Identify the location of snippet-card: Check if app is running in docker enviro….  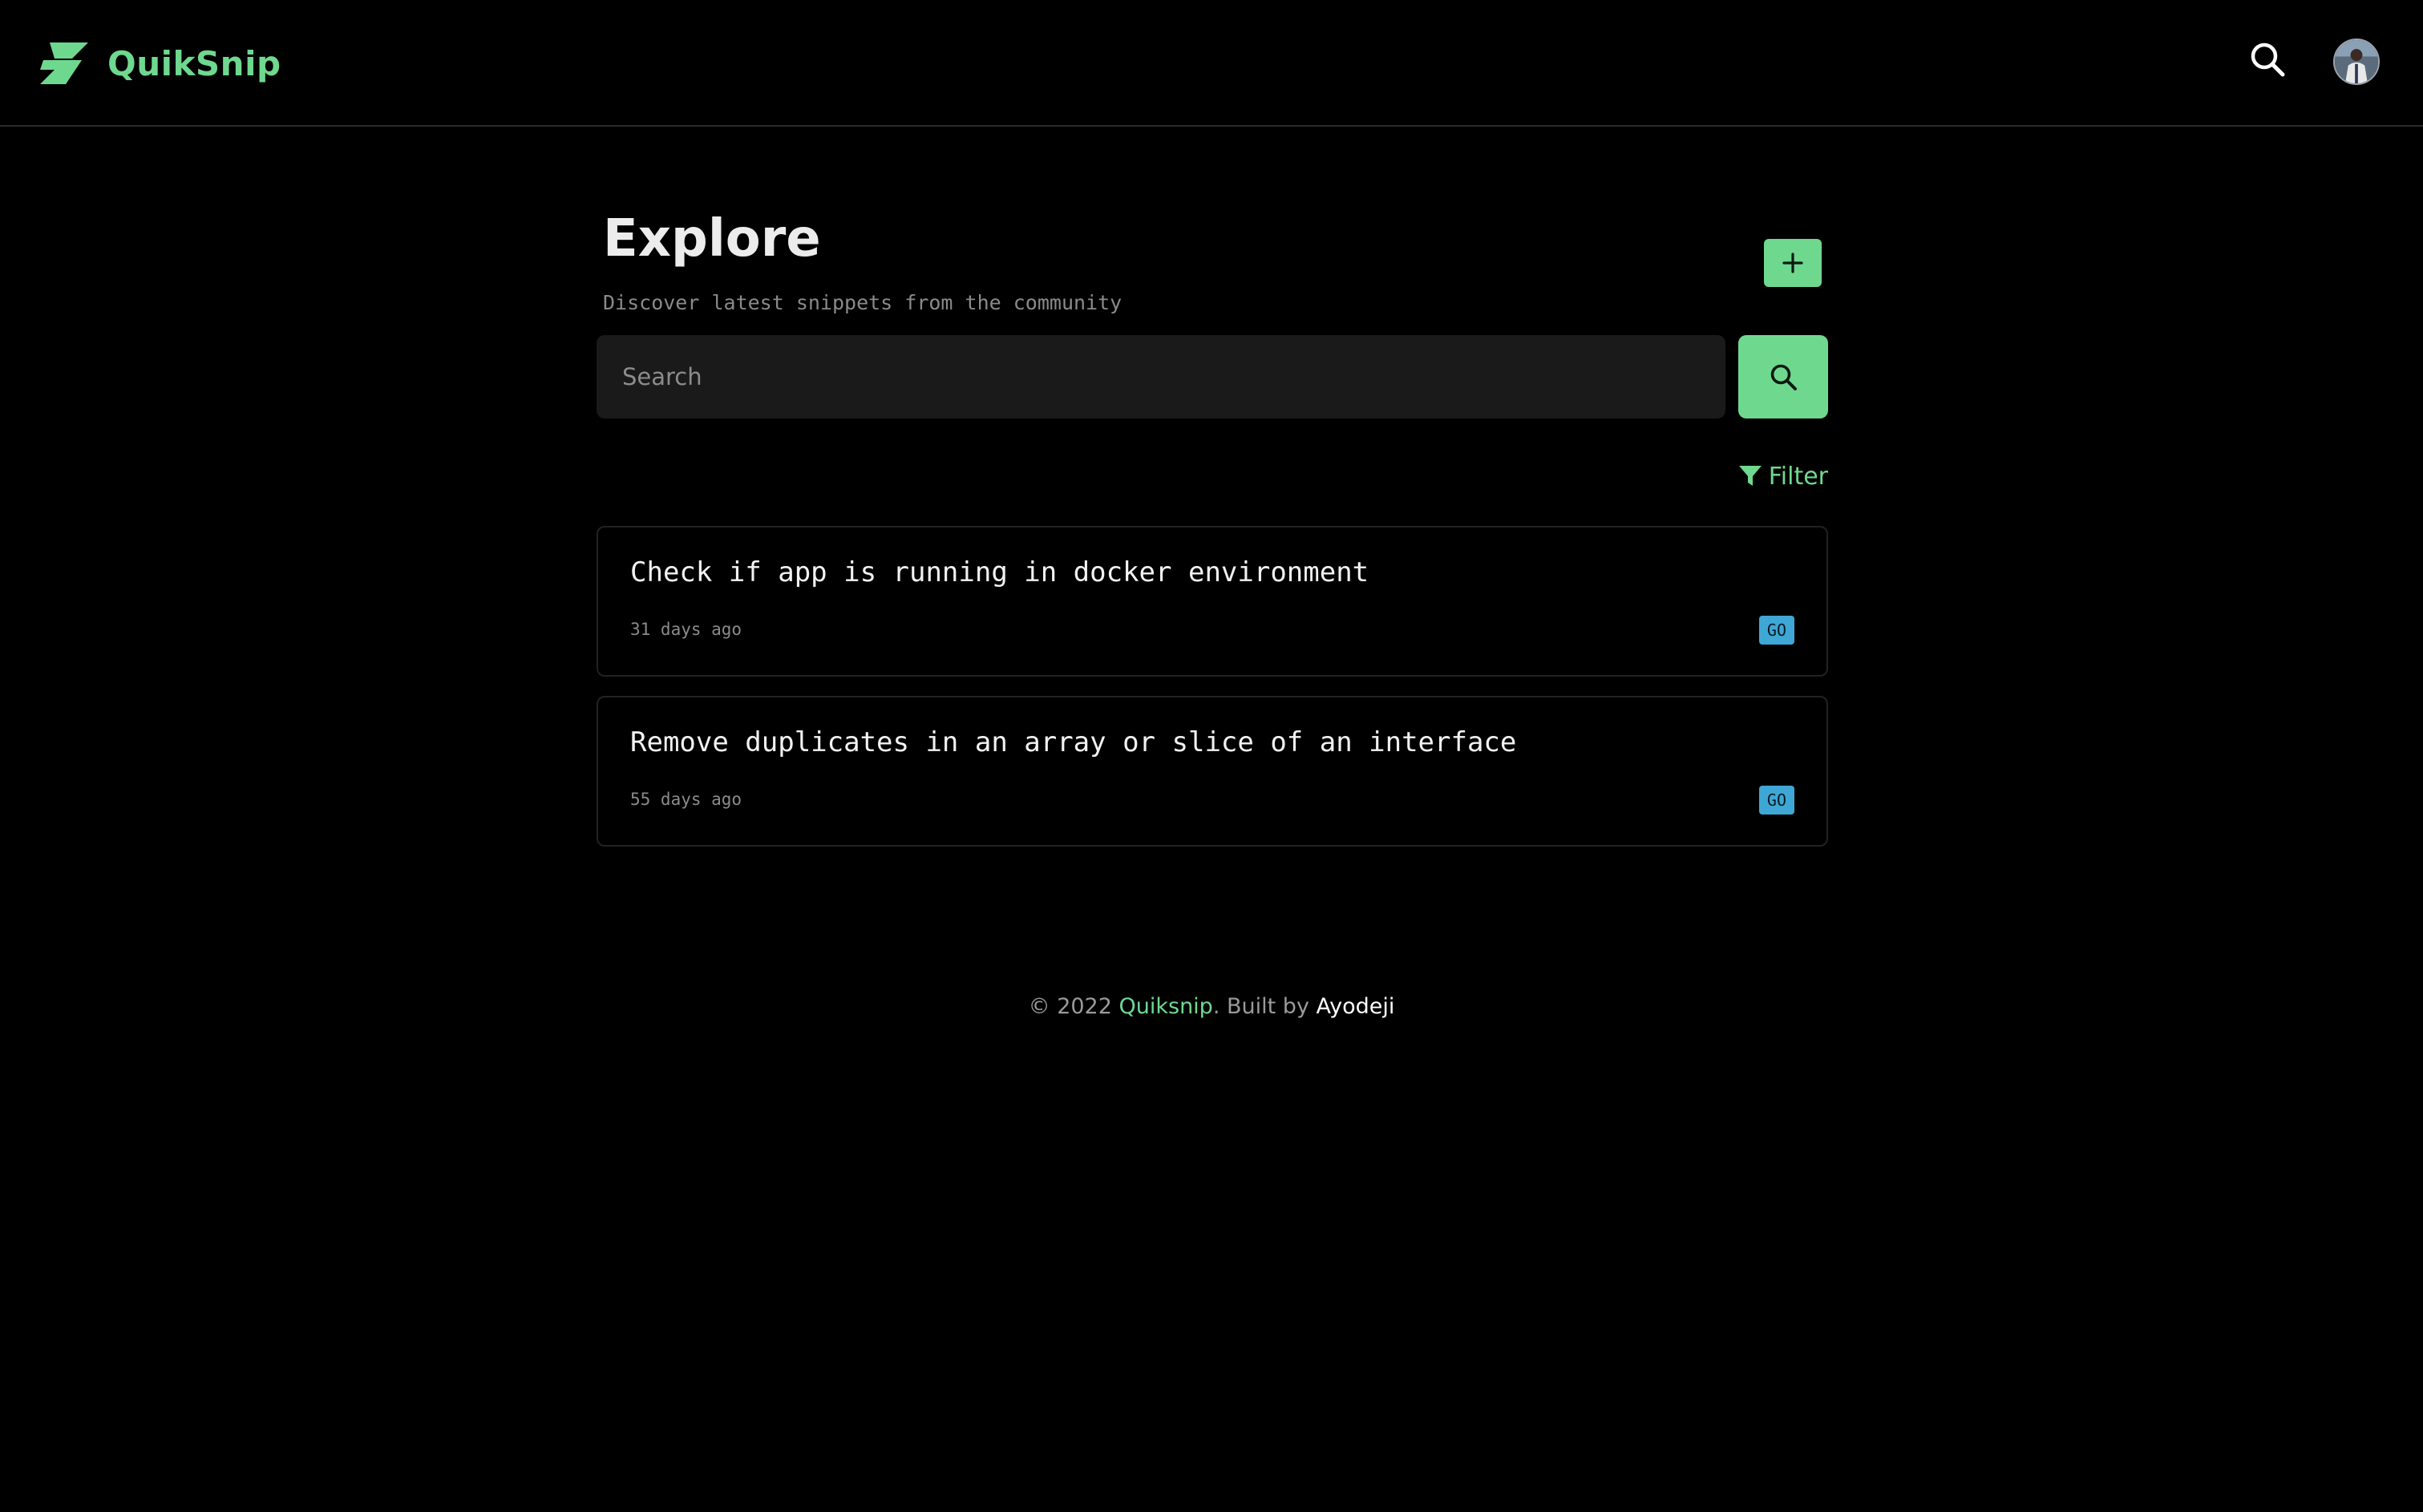
(1212, 601).